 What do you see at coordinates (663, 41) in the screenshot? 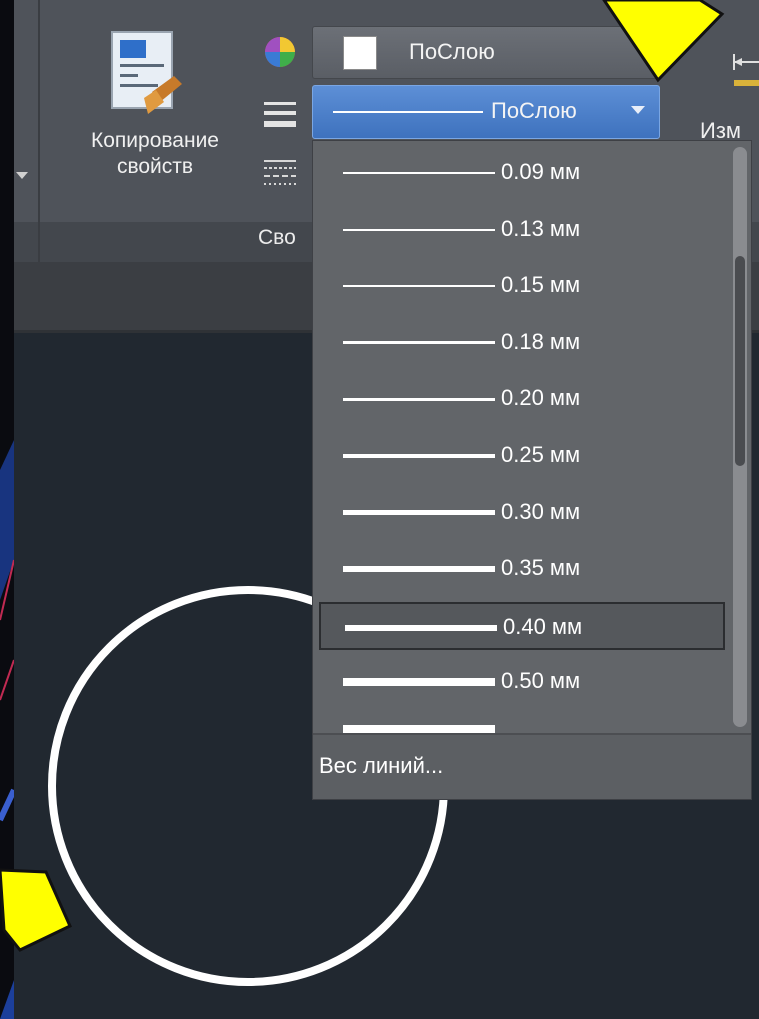
I see `yellow-arrow-top-icon` at bounding box center [663, 41].